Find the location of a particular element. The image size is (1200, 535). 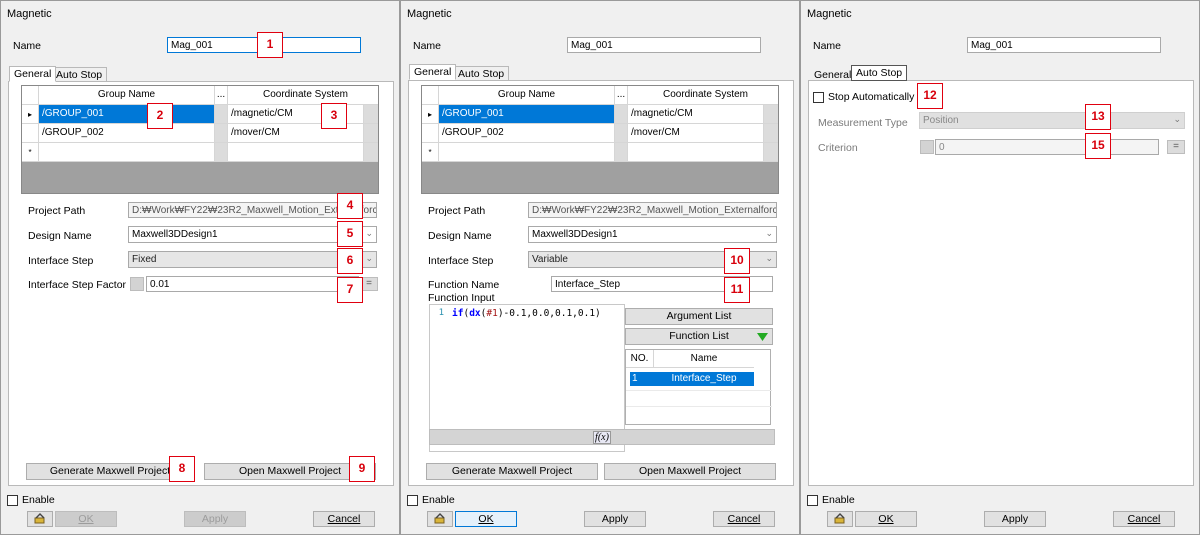

coord-cell: /mover/CM is located at coordinates (696, 133).